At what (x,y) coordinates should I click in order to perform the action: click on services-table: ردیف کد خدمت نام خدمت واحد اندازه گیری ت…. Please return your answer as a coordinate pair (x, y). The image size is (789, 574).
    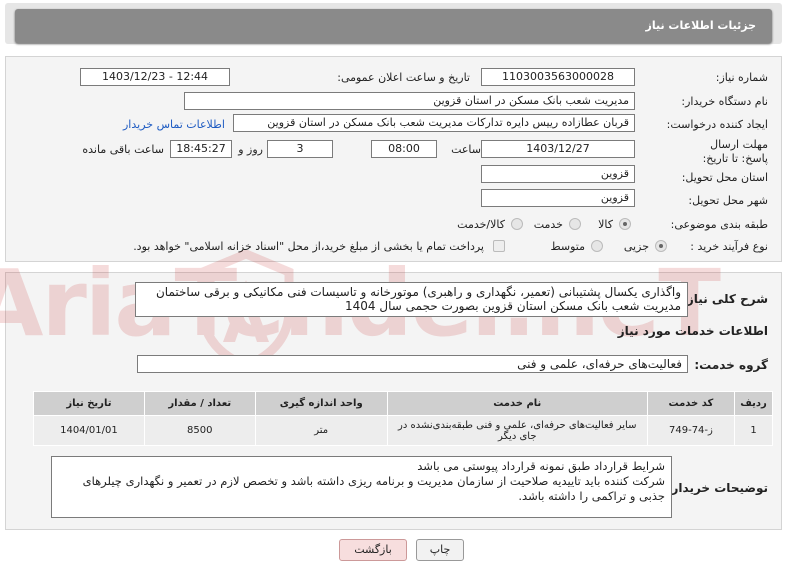
    Looking at the image, I should click on (404, 418).